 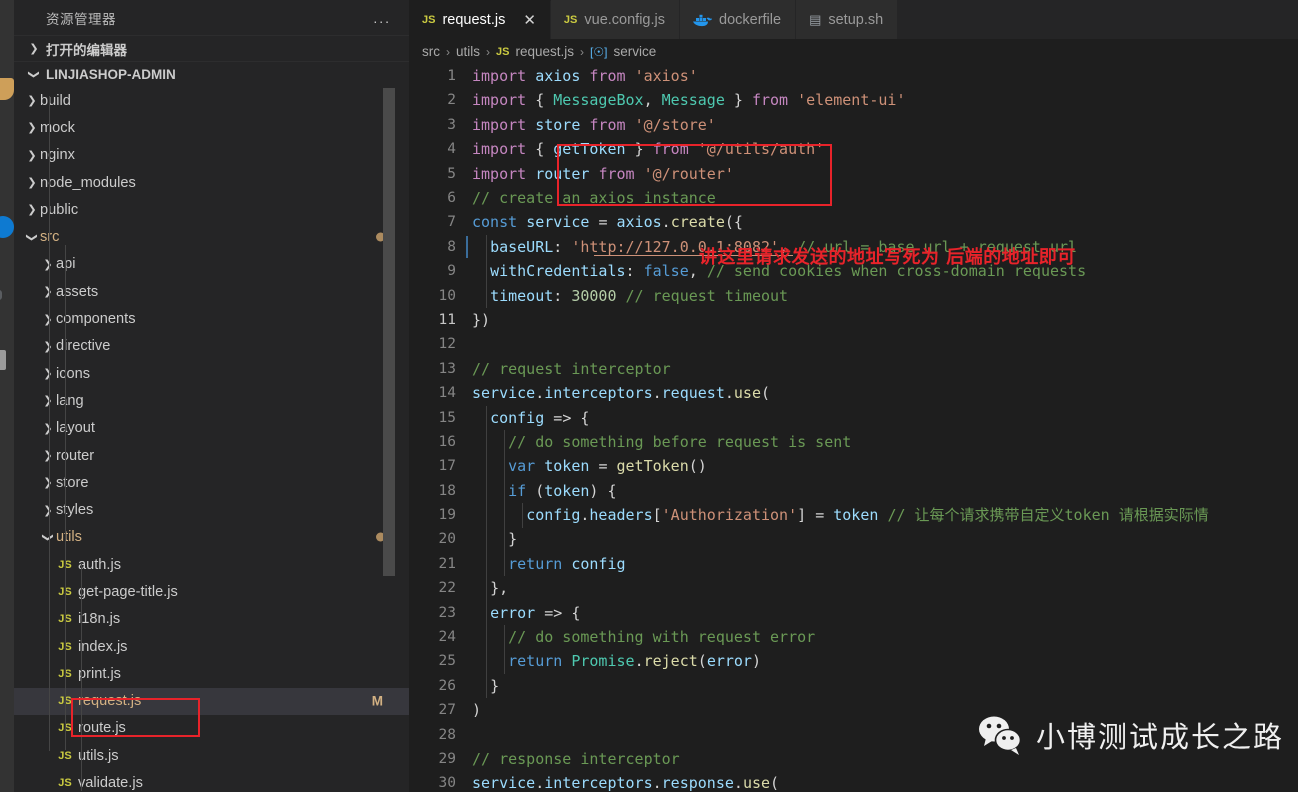 What do you see at coordinates (69, 537) in the screenshot?
I see `tree-item-label: utils` at bounding box center [69, 537].